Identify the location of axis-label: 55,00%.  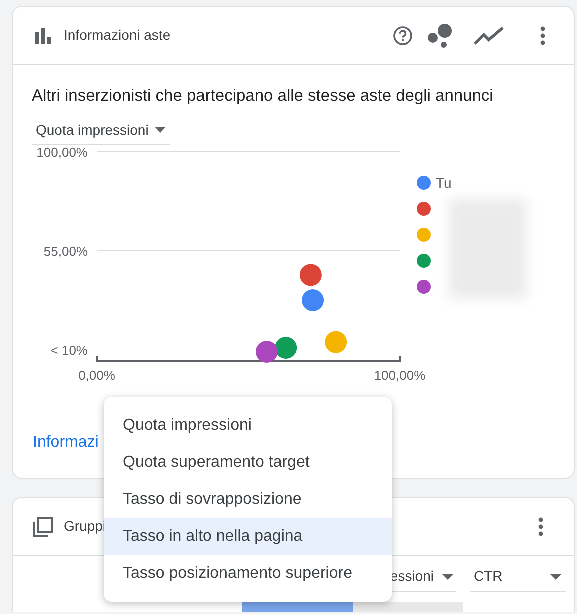
(66, 251).